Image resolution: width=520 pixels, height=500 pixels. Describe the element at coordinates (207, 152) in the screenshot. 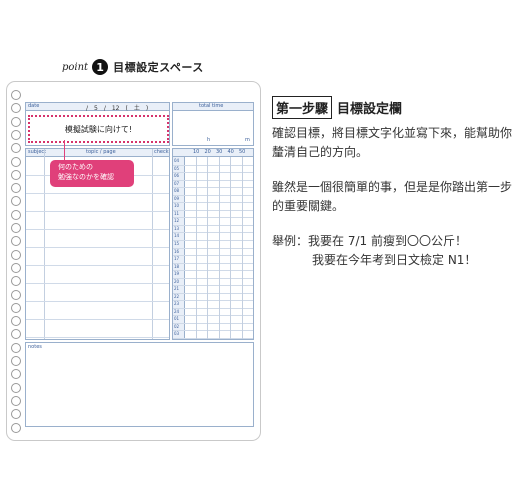

I see `minute-tick-label: 20` at that location.